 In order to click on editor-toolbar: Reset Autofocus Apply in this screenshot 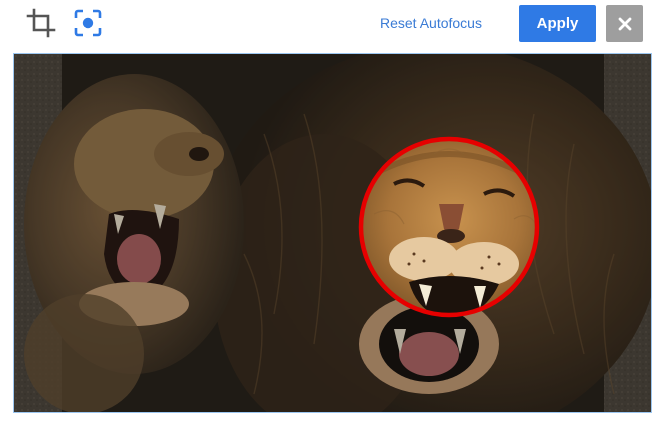, I will do `click(332, 26)`.